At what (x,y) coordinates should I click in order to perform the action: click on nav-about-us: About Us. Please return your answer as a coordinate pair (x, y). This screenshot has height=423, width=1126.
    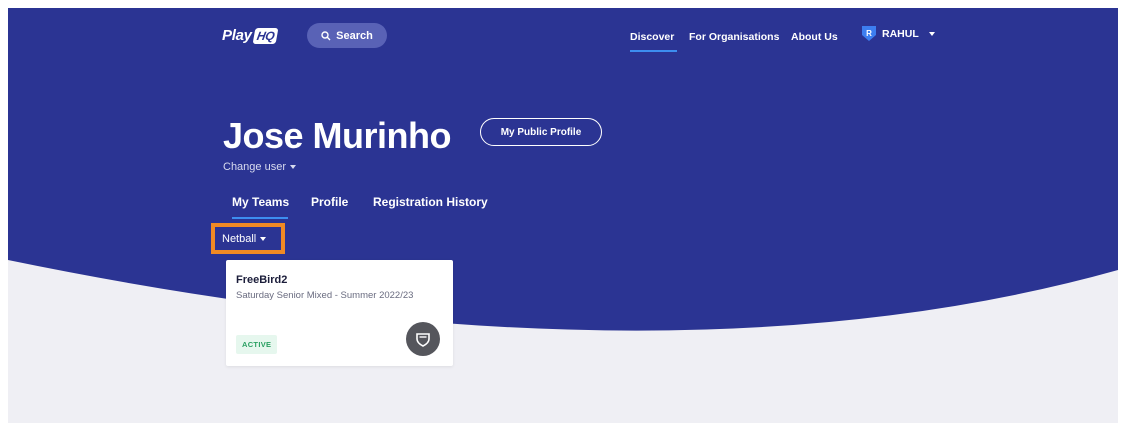
    Looking at the image, I should click on (814, 37).